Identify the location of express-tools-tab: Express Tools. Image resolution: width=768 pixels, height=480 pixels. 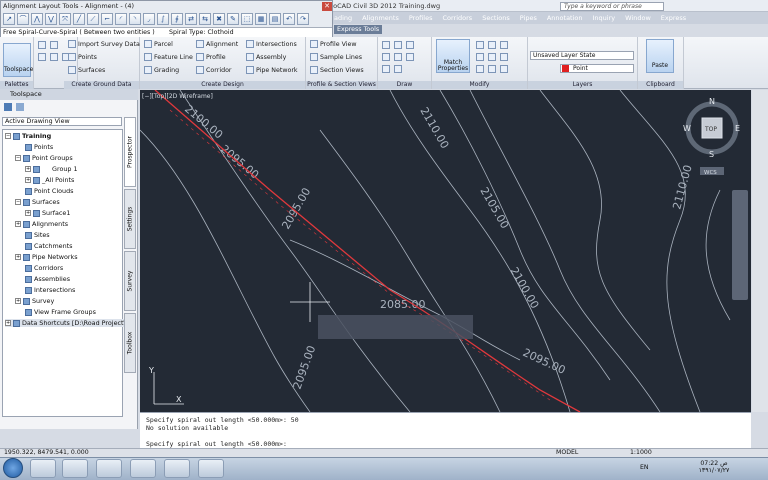
(358, 29).